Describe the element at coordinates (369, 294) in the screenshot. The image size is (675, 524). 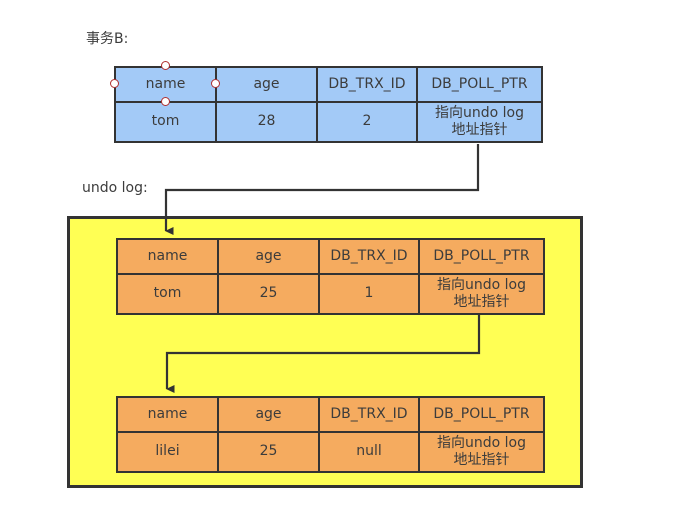
I see `cell-trxid: 1` at that location.